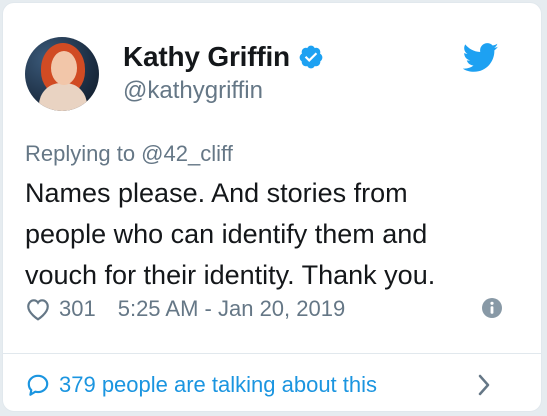  I want to click on conversation-footer: 379 people are talking about this, so click(272, 385).